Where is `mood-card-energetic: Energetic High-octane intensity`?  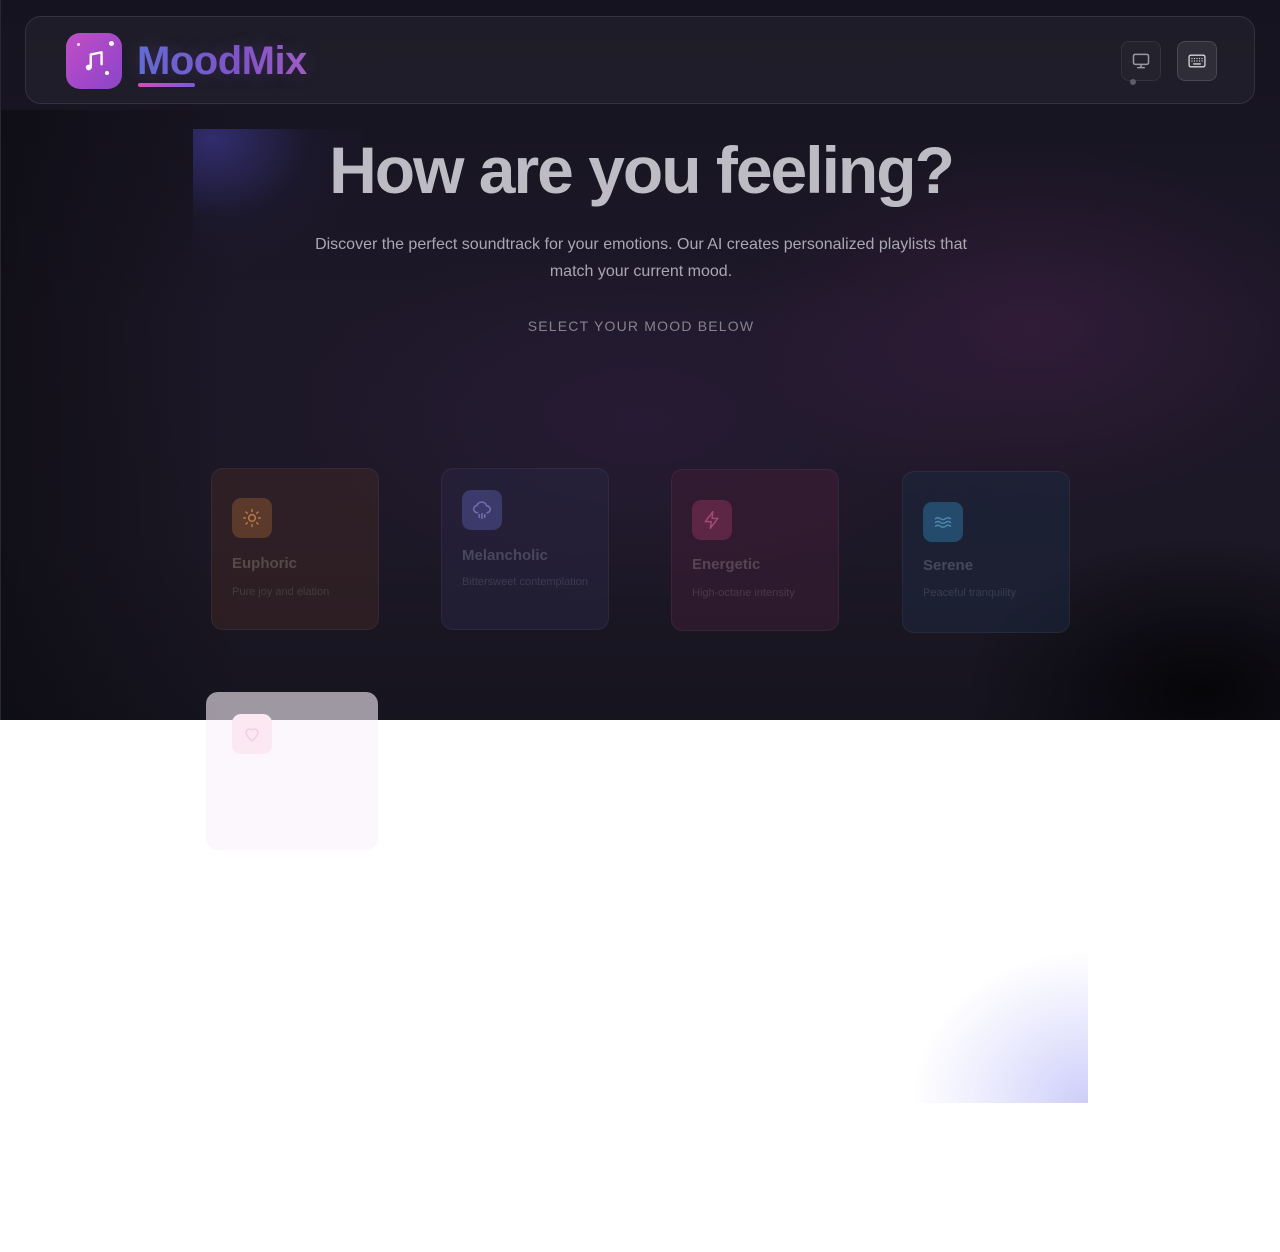 mood-card-energetic: Energetic High-octane intensity is located at coordinates (755, 550).